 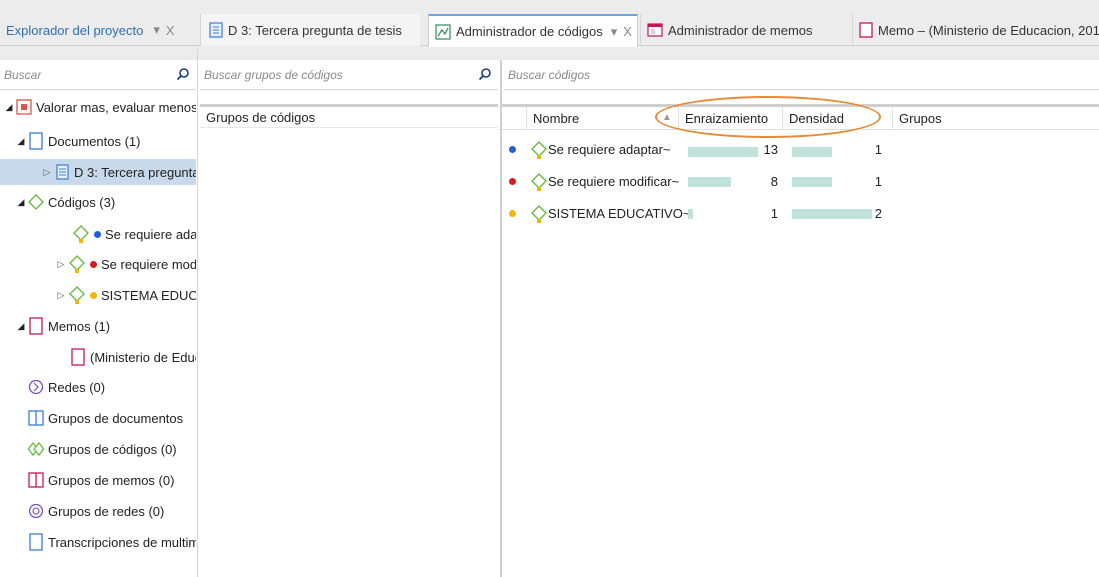 I want to click on column-header-groups: Grupos, so click(x=995, y=118).